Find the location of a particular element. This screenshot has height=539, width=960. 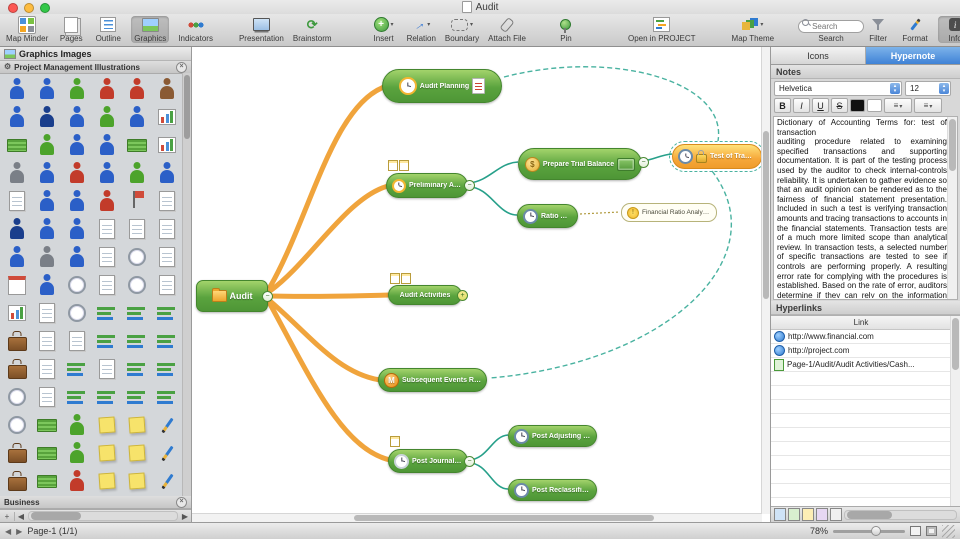

topic-audit-activities: Audit Activities is located at coordinates (425, 295).